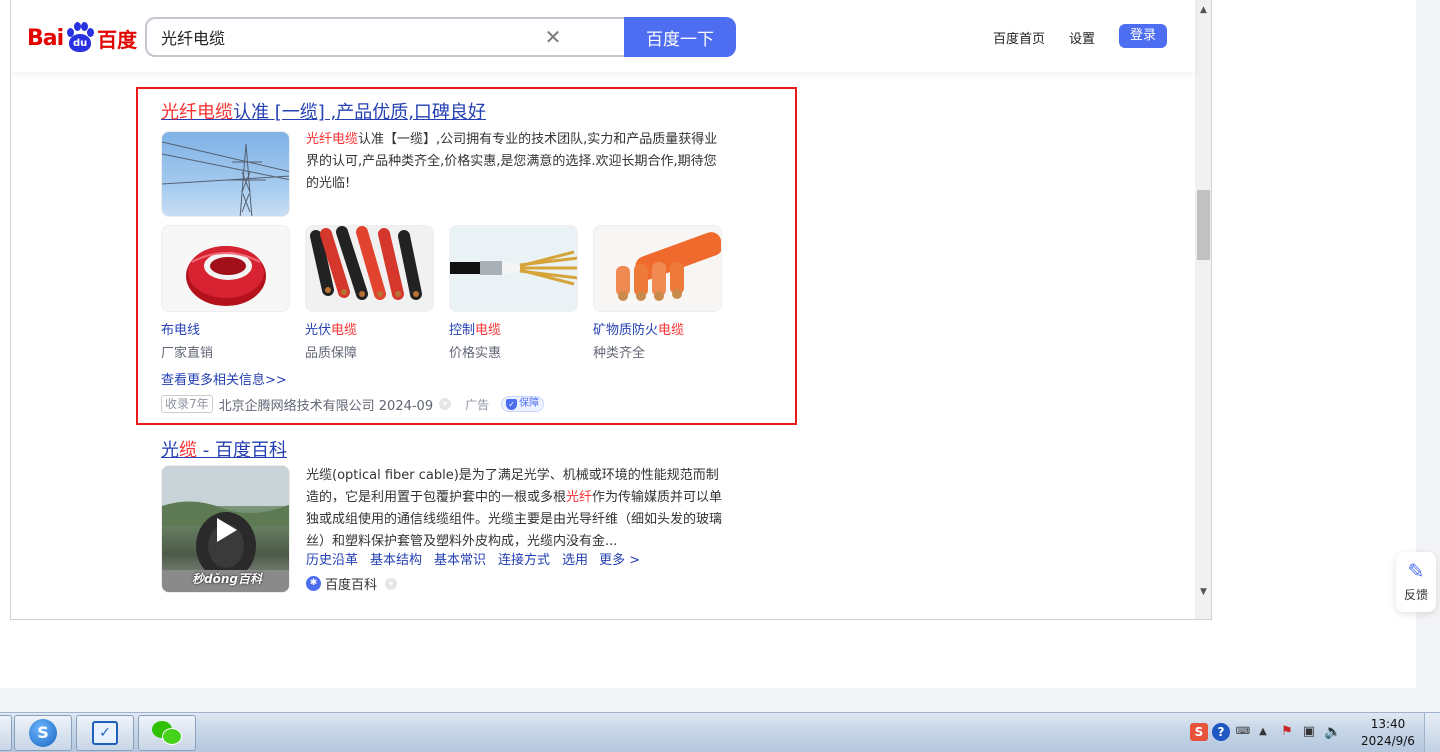 The width and height of the screenshot is (1440, 752). Describe the element at coordinates (225, 174) in the screenshot. I see `power-tower-image` at that location.